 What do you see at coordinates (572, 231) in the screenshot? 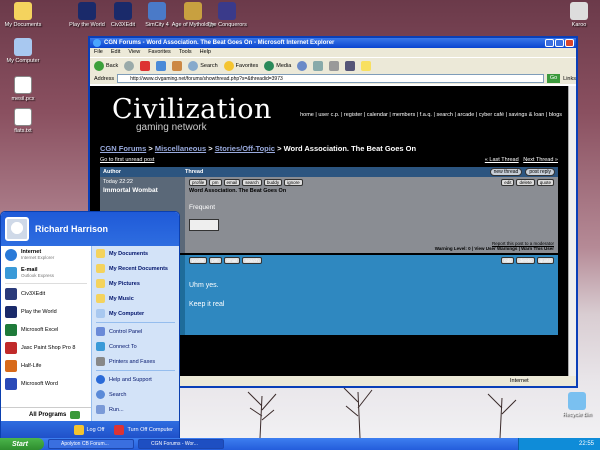
I see `vertical-scrollbar` at bounding box center [572, 231].